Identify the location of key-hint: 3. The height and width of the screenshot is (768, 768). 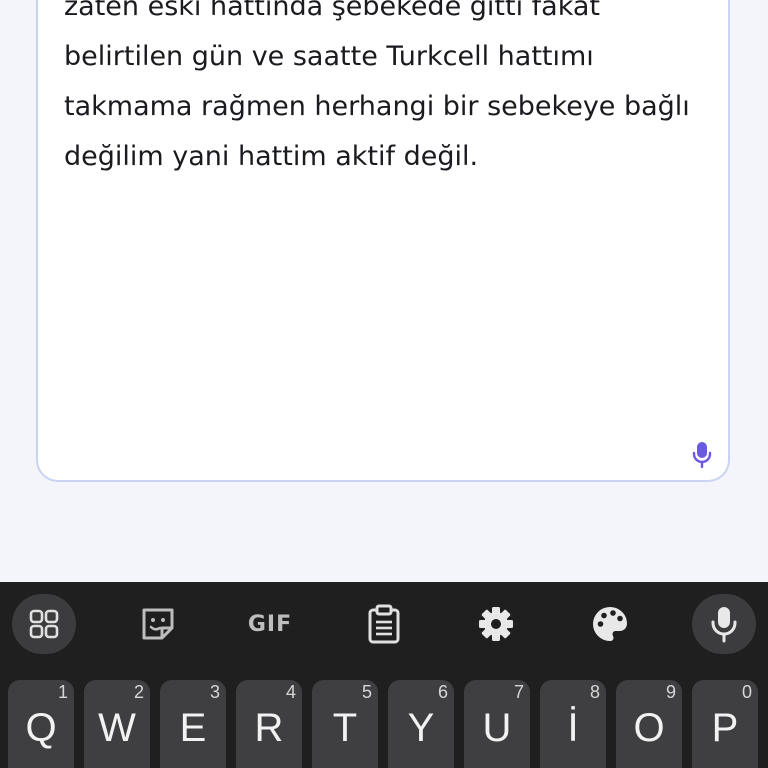
(214, 692).